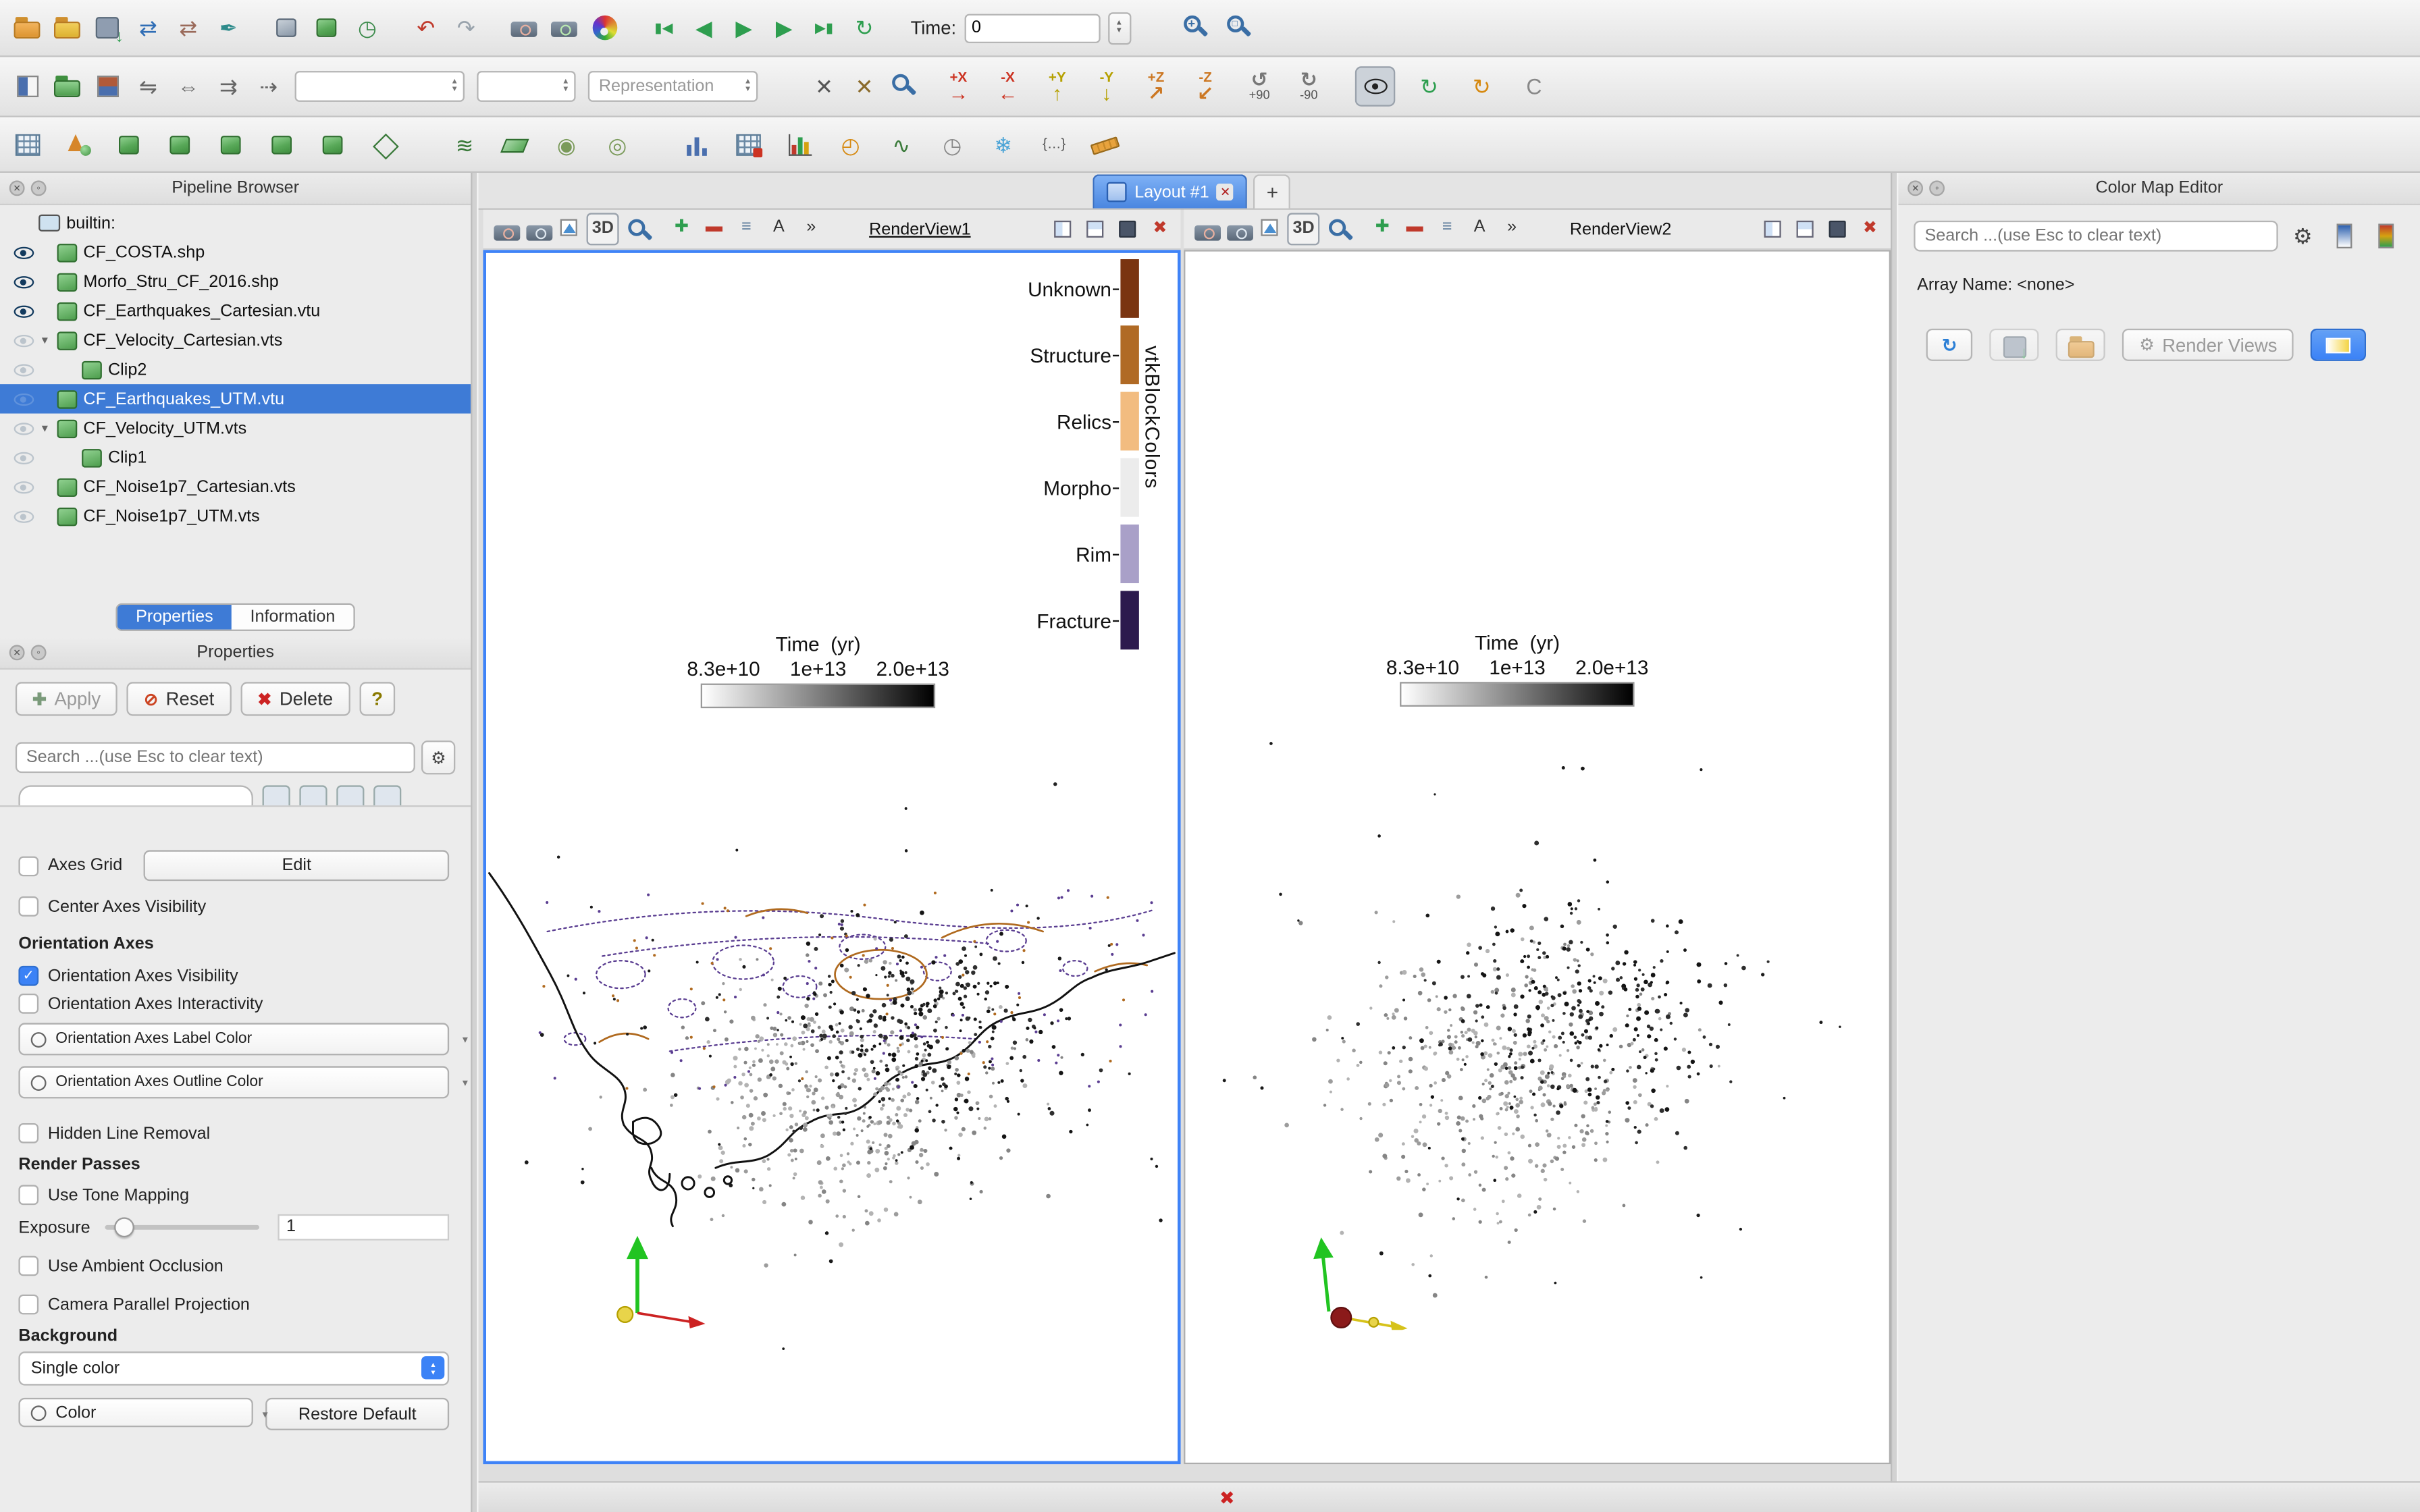  Describe the element at coordinates (135, 1412) in the screenshot. I see `background-color-button: Color` at that location.